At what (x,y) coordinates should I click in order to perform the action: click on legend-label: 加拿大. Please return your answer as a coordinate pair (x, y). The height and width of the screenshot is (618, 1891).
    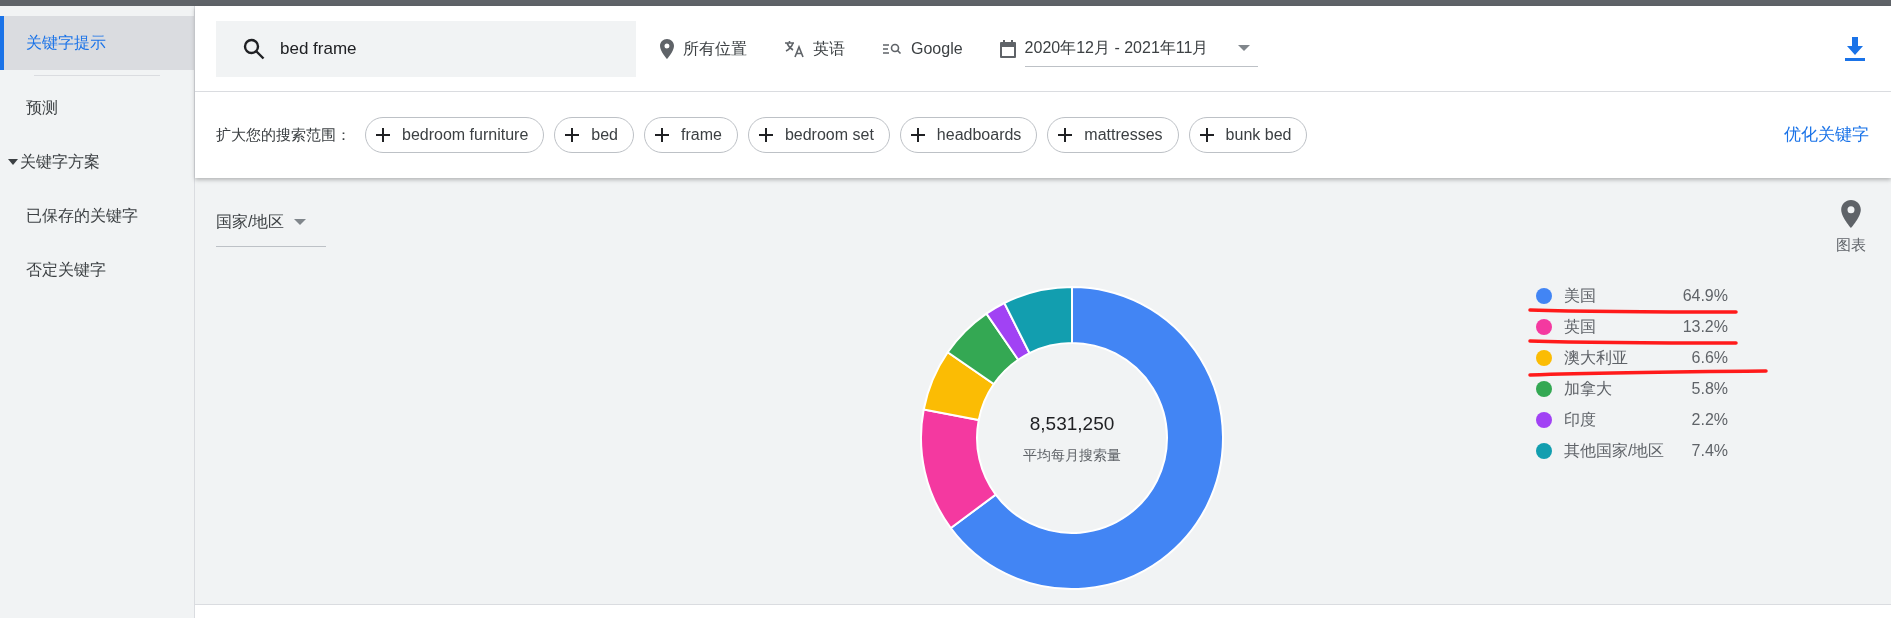
    Looking at the image, I should click on (1588, 388).